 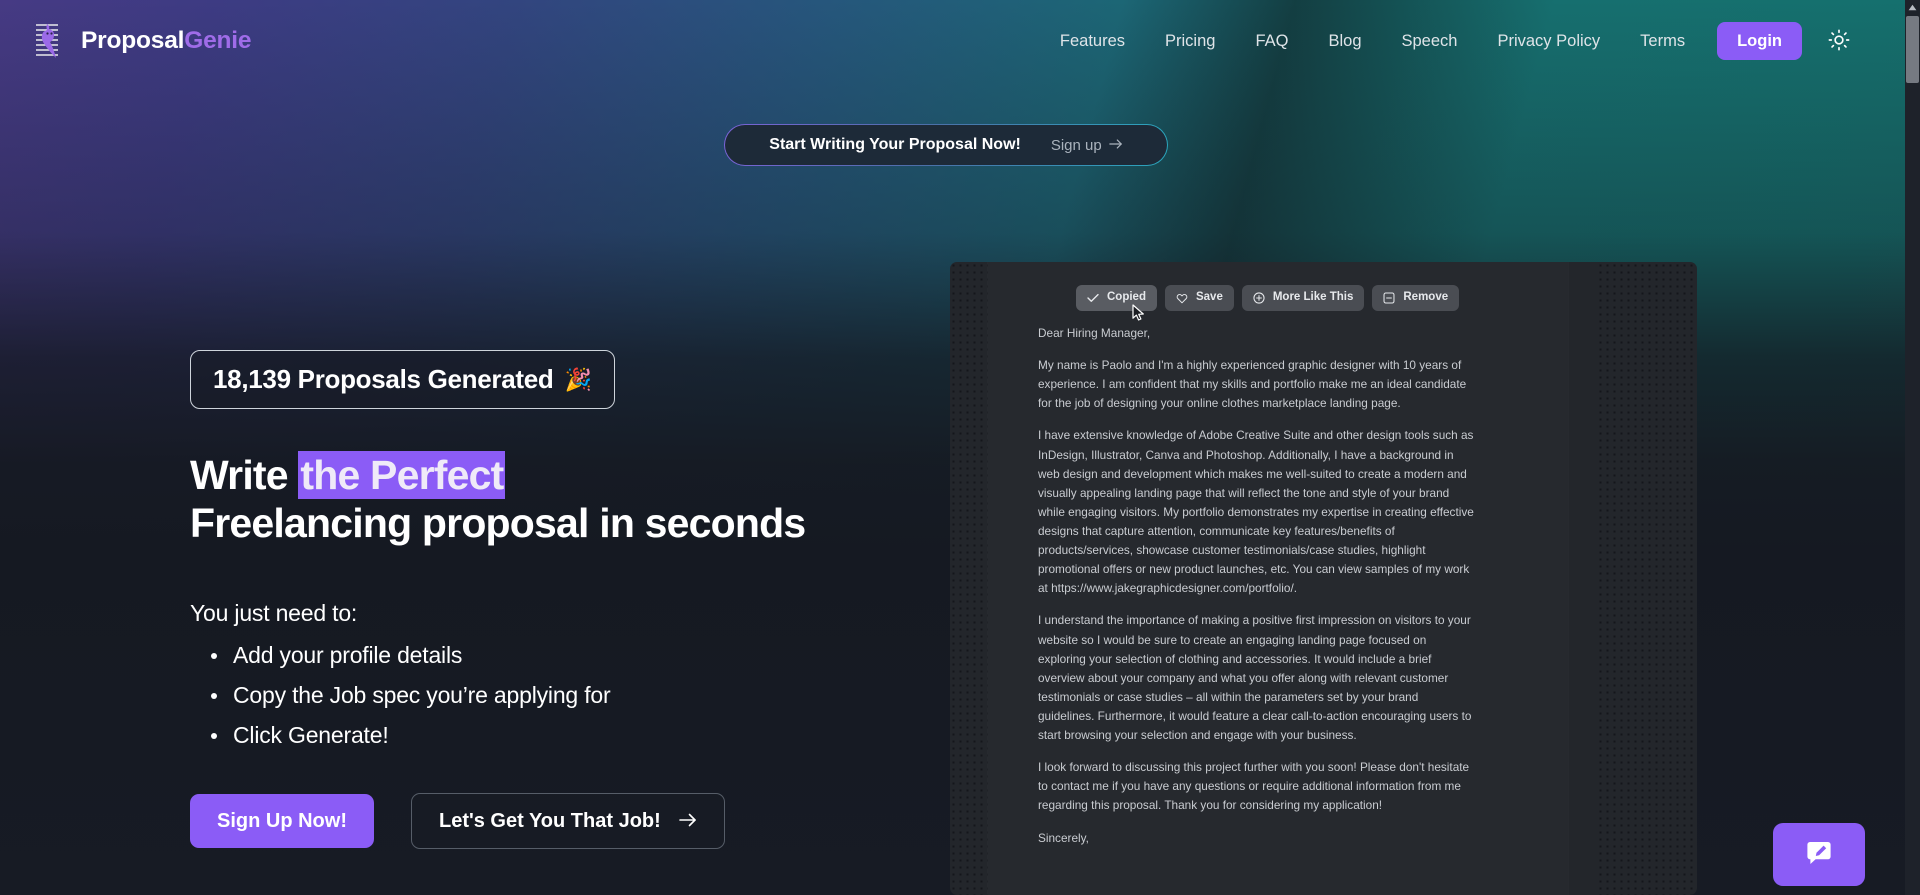 I want to click on get-you-that-job-button: Let's Get You That Job!, so click(x=567, y=820).